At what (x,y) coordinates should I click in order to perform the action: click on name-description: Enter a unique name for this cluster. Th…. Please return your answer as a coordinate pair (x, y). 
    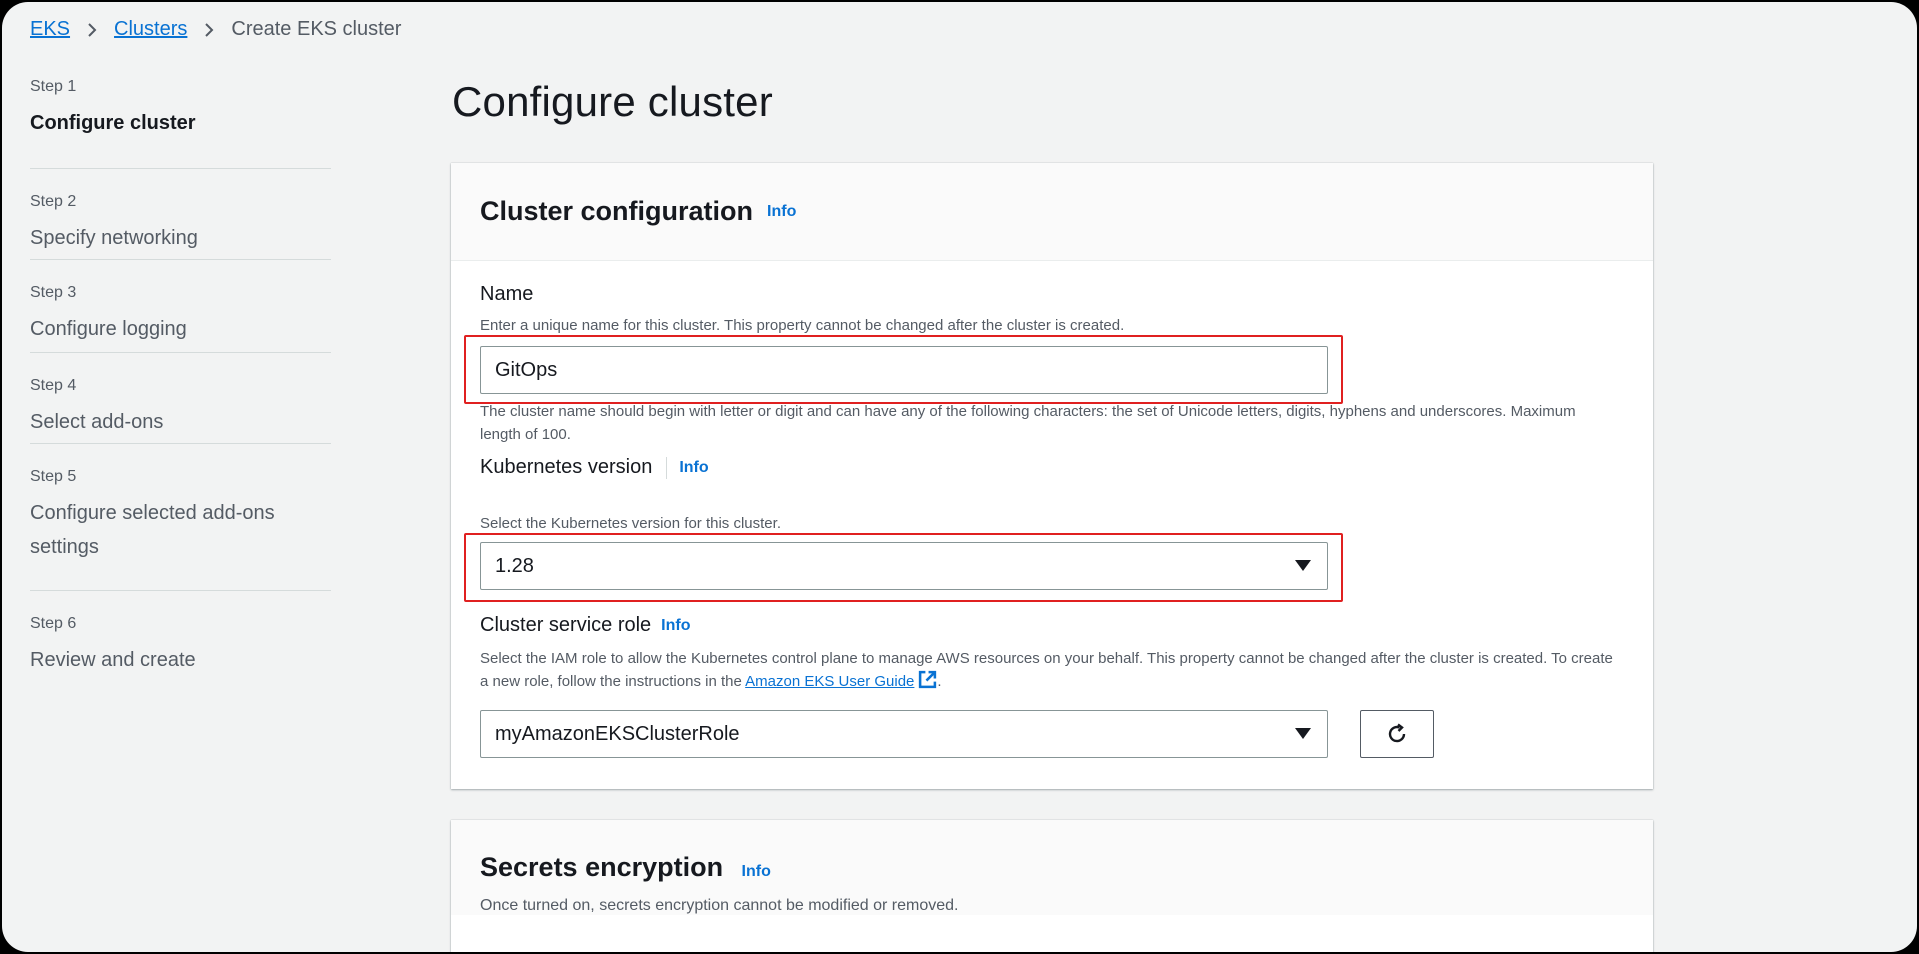
    Looking at the image, I should click on (802, 325).